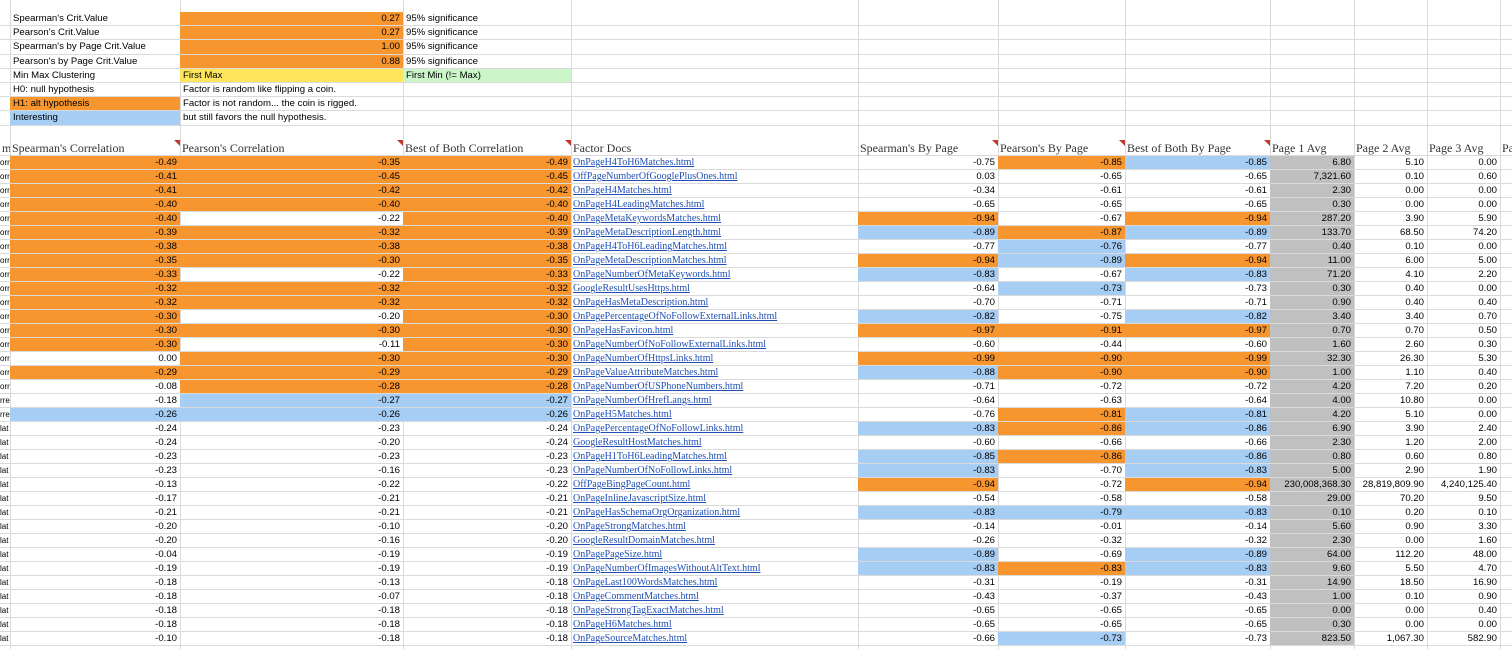 This screenshot has width=1512, height=649. What do you see at coordinates (1061, 218) in the screenshot?
I see `cell-pearson-page: -0.67` at bounding box center [1061, 218].